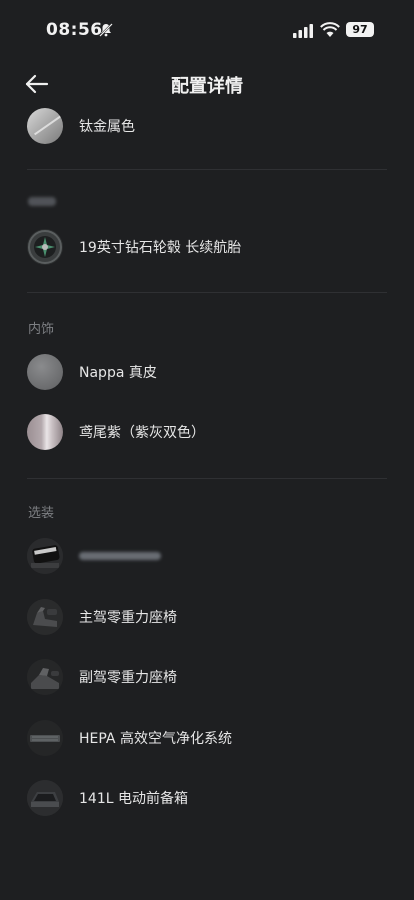  Describe the element at coordinates (207, 798) in the screenshot. I see `option-item: 141L 电动前备箱` at that location.